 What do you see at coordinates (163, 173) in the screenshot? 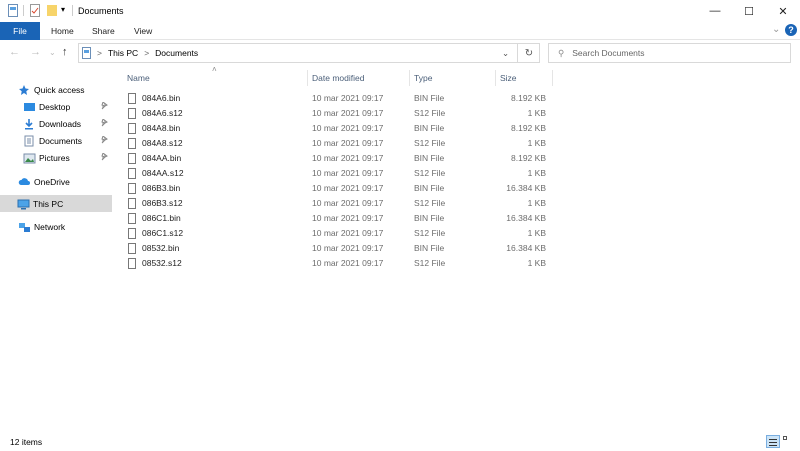
I see `file-name: 084AA.s12` at bounding box center [163, 173].